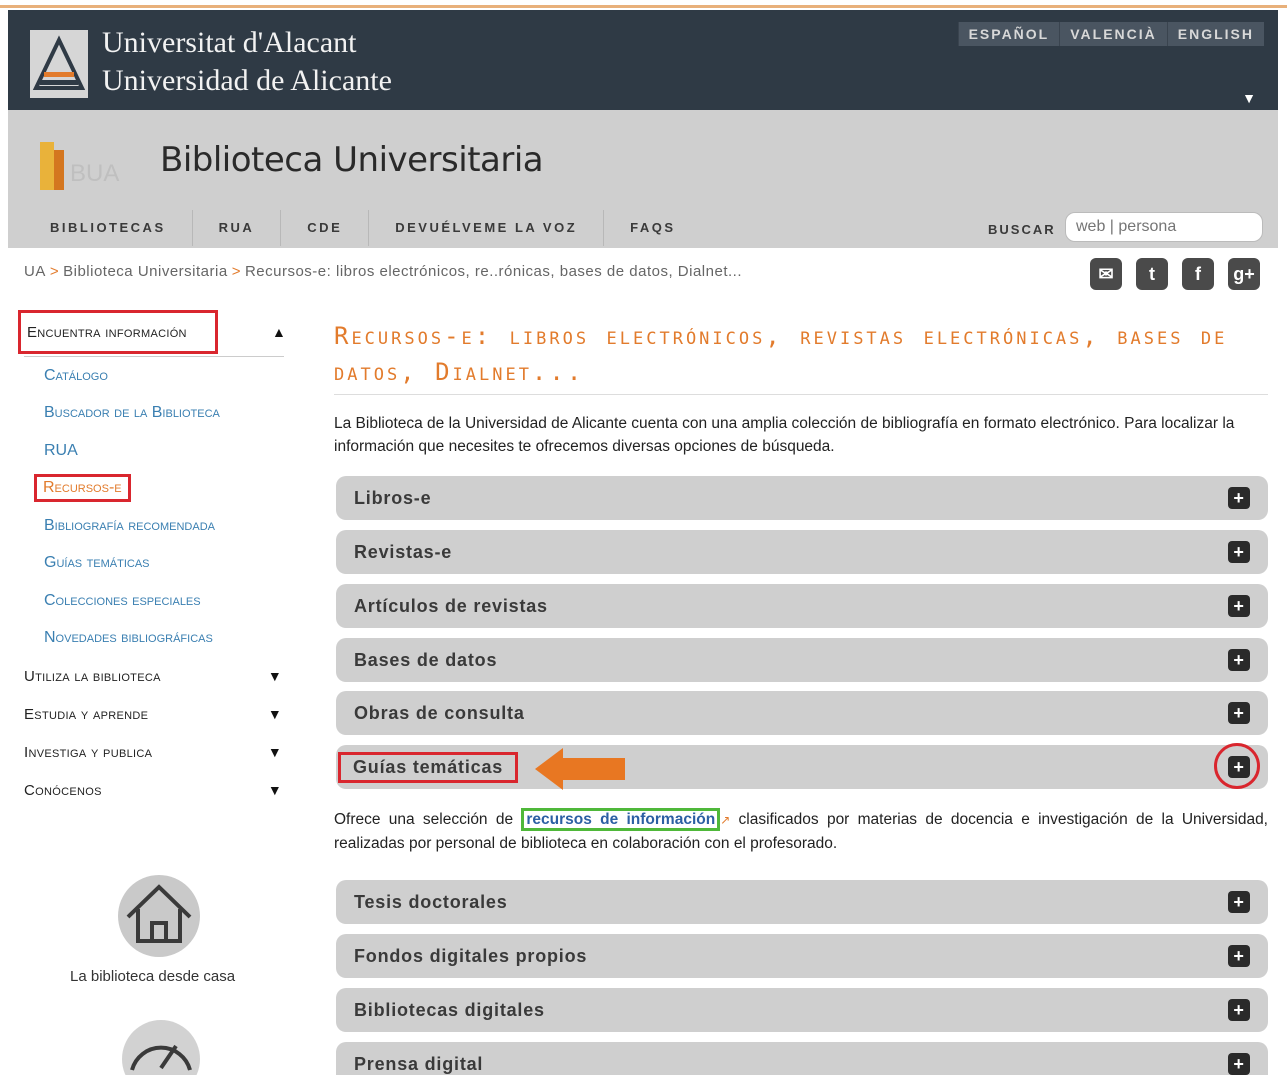 This screenshot has height=1075, width=1287. I want to click on sidebar-item-guias: Guías temáticas, so click(154, 564).